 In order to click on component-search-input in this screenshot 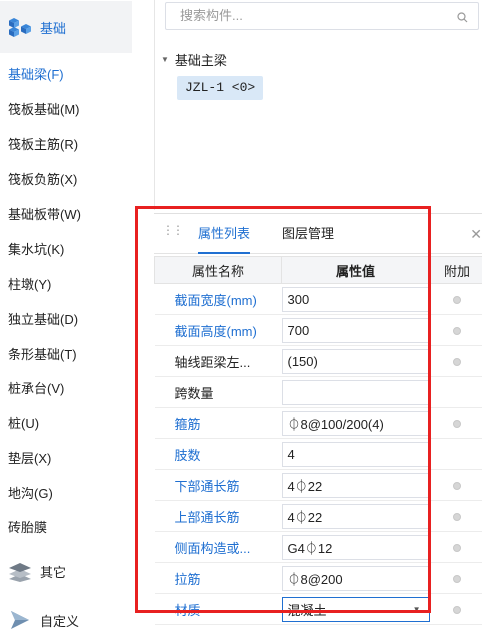, I will do `click(310, 15)`.